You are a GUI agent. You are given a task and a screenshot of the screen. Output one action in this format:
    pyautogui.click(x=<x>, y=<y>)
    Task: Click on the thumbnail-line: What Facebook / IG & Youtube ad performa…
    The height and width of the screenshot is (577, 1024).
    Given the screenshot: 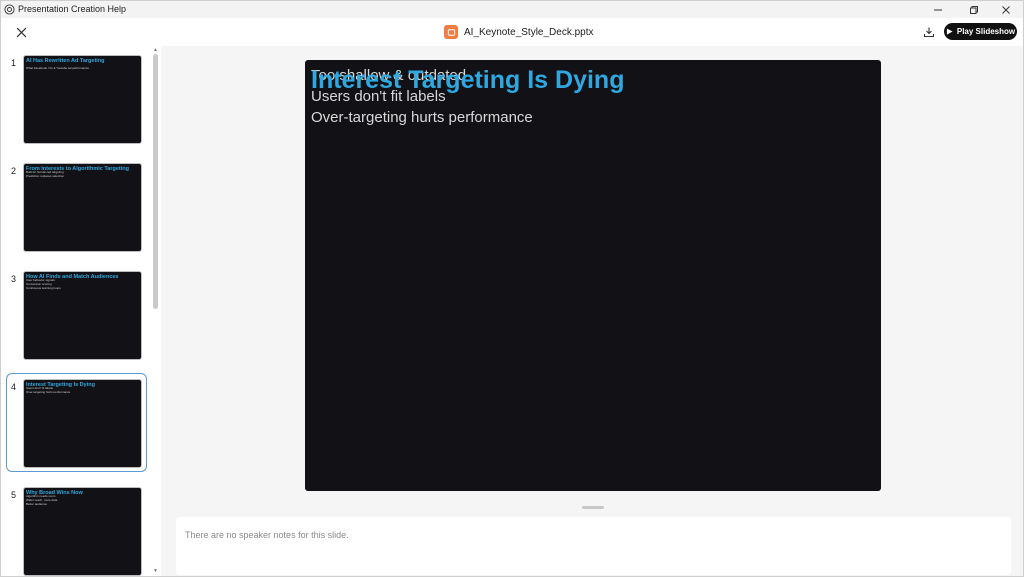 What is the action you would take?
    pyautogui.click(x=58, y=68)
    